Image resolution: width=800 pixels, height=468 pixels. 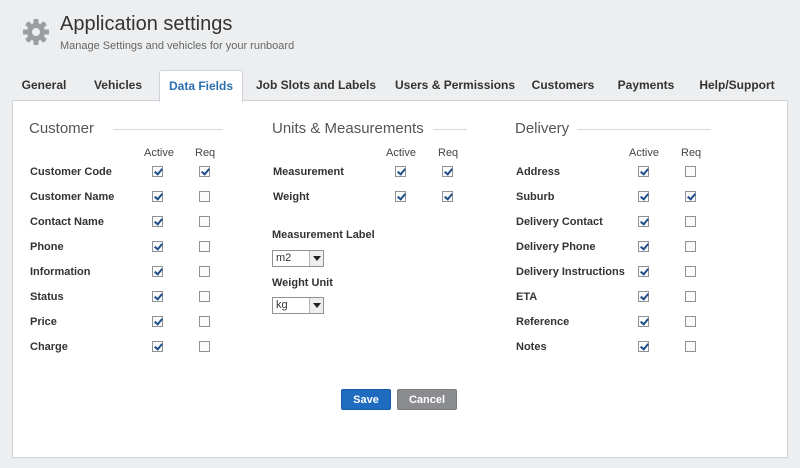 What do you see at coordinates (60, 272) in the screenshot?
I see `customer-row-label: Information` at bounding box center [60, 272].